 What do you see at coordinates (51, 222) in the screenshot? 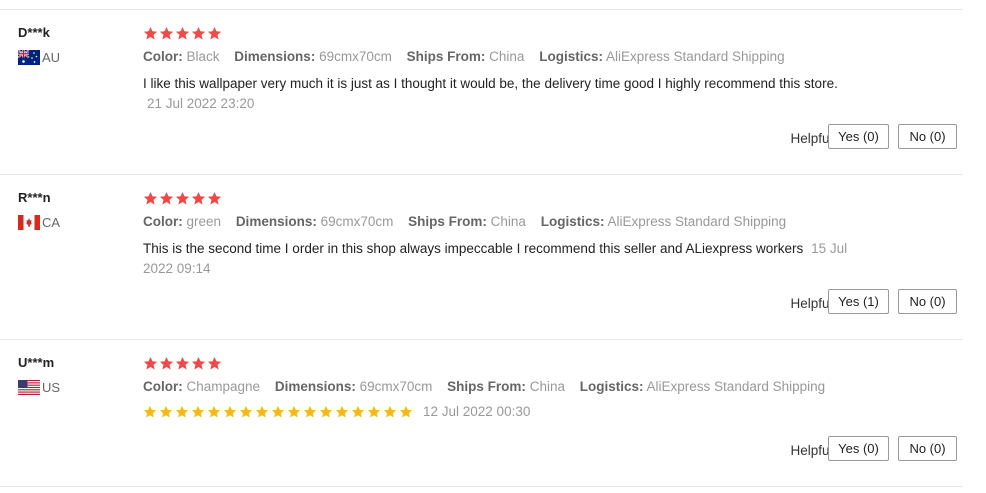
I see `country-code: CA` at bounding box center [51, 222].